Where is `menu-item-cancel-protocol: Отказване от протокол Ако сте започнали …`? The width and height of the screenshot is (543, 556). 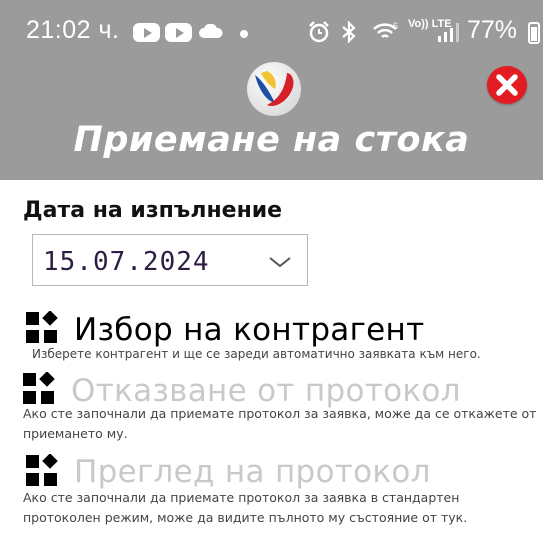 menu-item-cancel-protocol: Отказване от протокол Ако сте започнали … is located at coordinates (271, 409).